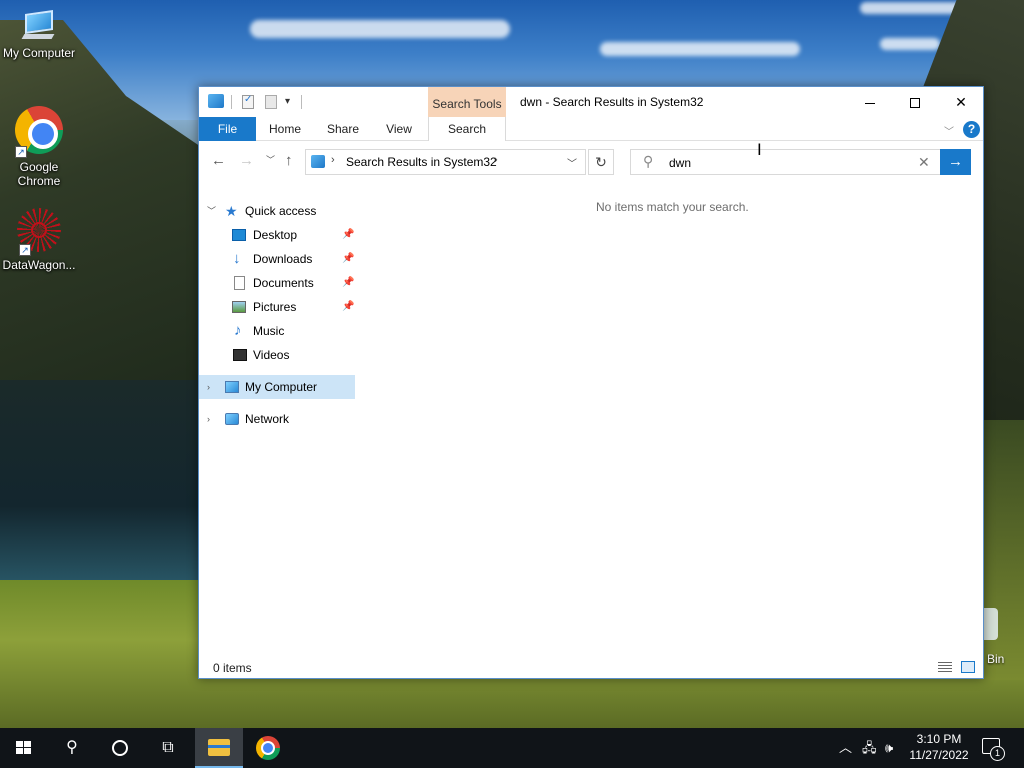 The image size is (1024, 768). I want to click on download-icon: ↓, so click(237, 258).